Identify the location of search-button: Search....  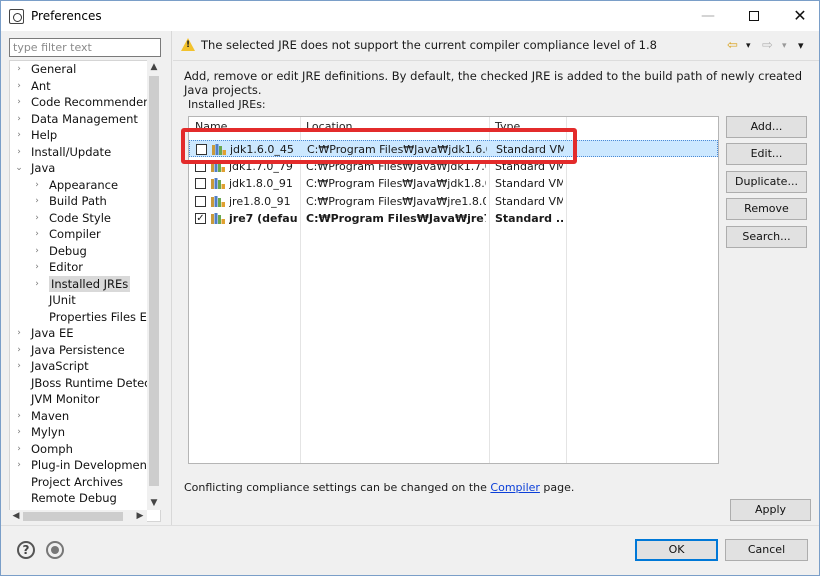
(766, 237).